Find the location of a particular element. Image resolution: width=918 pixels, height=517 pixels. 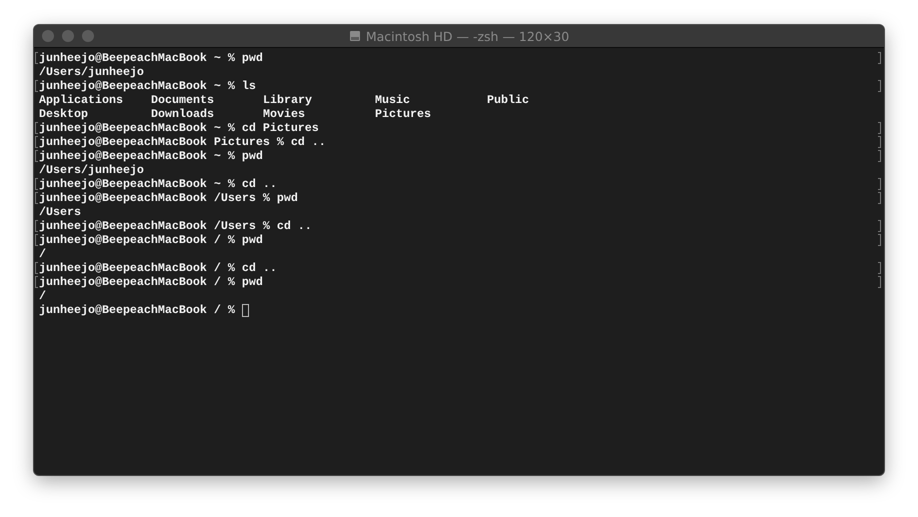

file-name: Music is located at coordinates (393, 100).